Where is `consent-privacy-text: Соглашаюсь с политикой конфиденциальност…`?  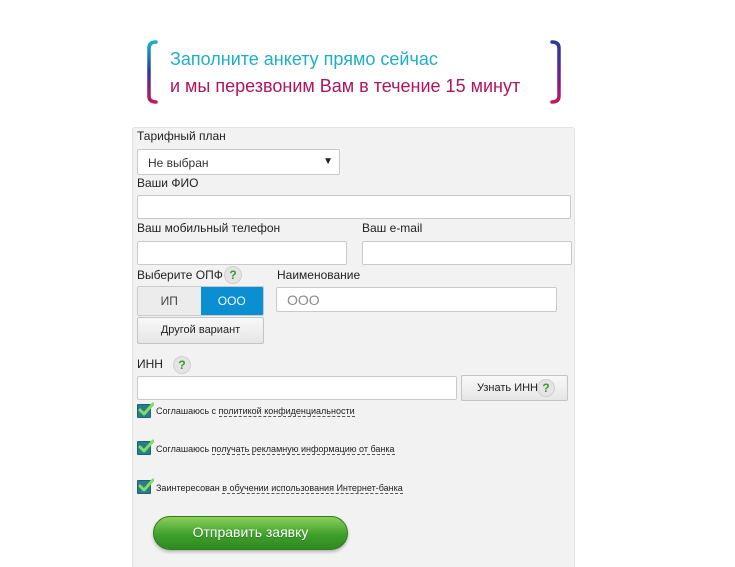 consent-privacy-text: Соглашаюсь с политикой конфиденциальност… is located at coordinates (255, 411).